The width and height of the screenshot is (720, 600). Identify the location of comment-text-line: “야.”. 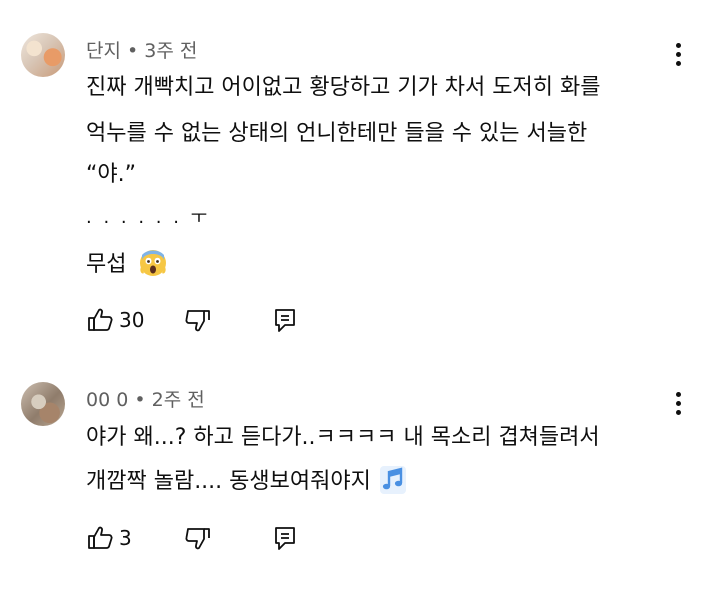
(111, 174).